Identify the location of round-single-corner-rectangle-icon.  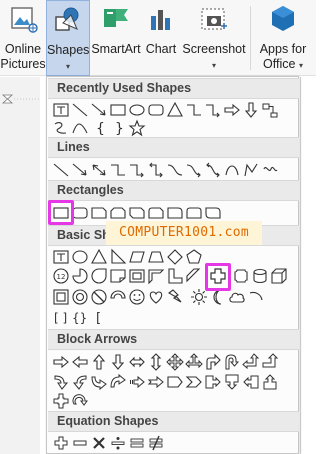
(175, 213).